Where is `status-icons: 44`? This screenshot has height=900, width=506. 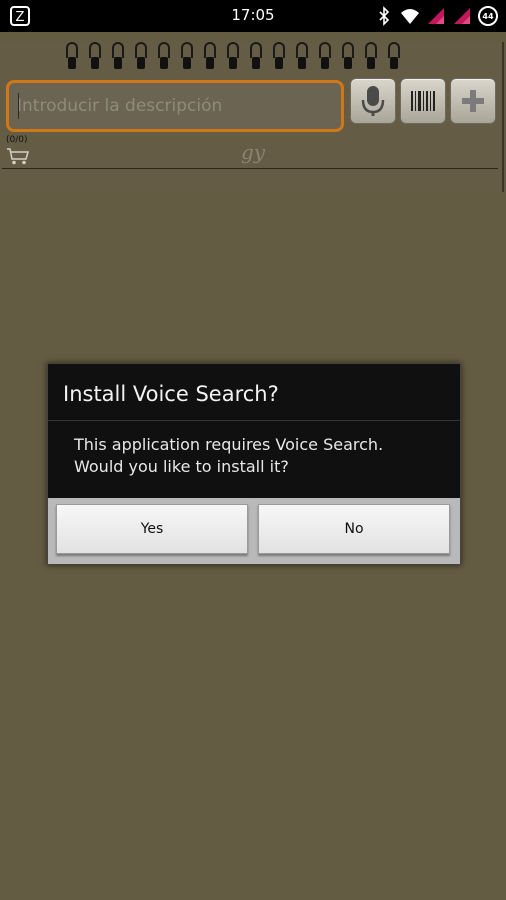
status-icons: 44 is located at coordinates (436, 16).